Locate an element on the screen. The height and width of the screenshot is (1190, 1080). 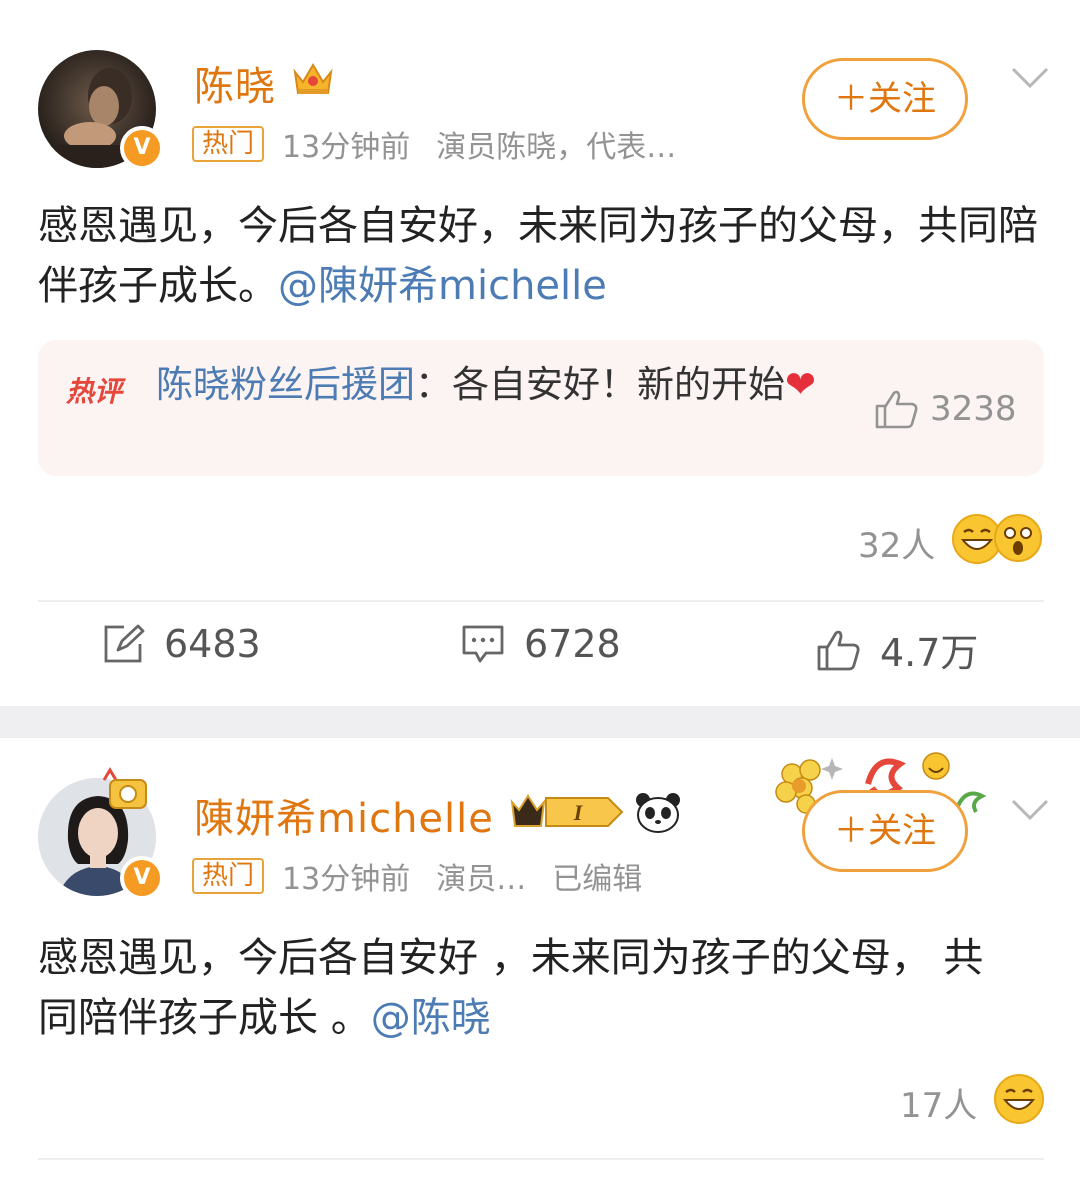
post-text: 感恩遇见，今后各自安好 ，未来同为孩子的父母， 共同陪伴孩子成长 。 is located at coordinates (511, 988).